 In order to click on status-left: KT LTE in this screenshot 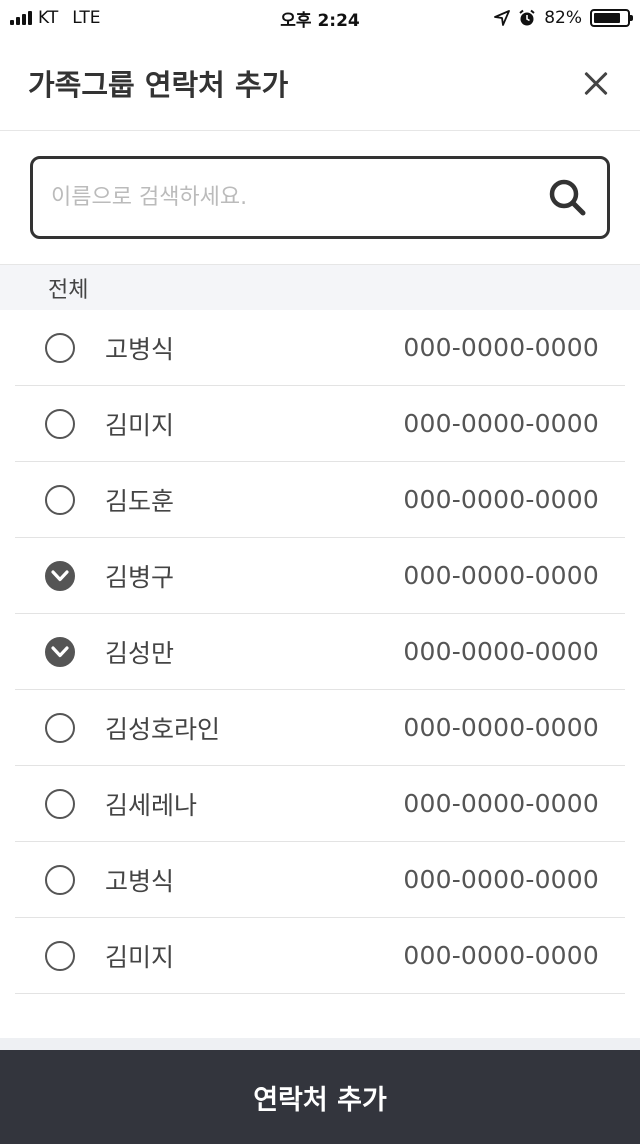, I will do `click(55, 18)`.